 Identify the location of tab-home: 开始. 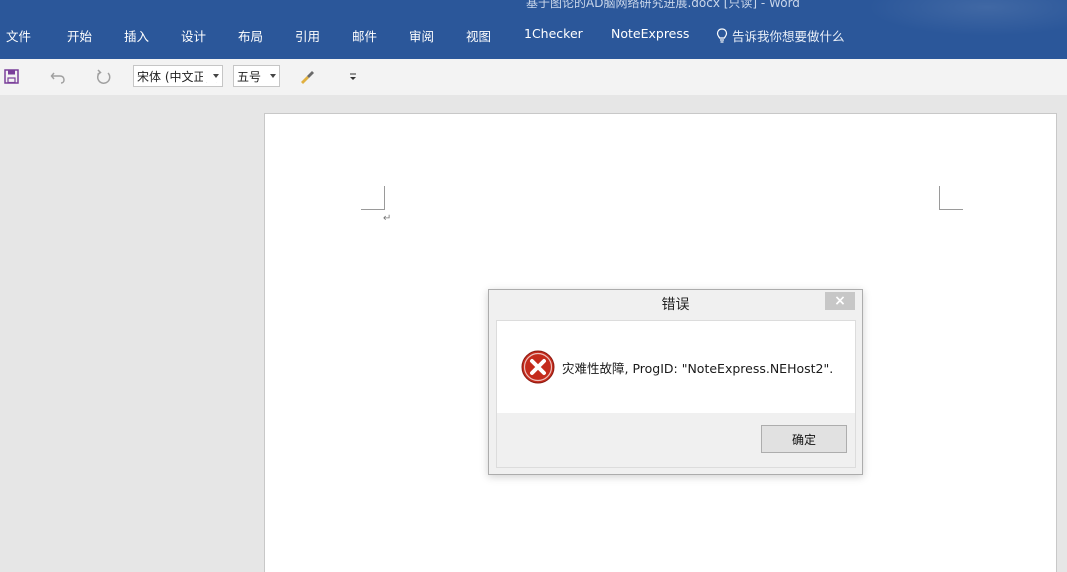
(79, 35).